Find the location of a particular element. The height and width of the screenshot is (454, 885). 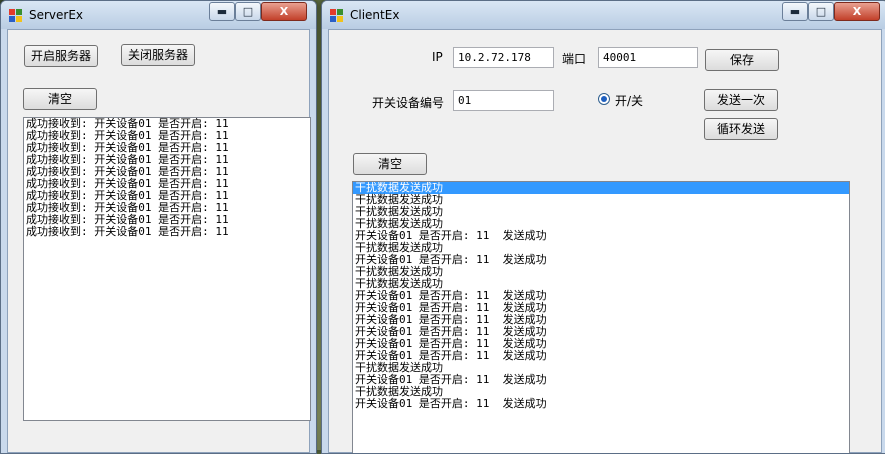

list-item: 开关设备01 是否开启: 11 发送成功 is located at coordinates (601, 404).